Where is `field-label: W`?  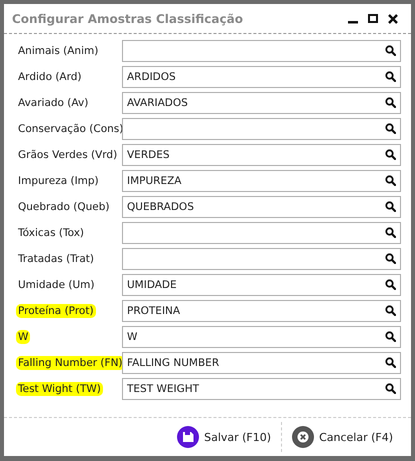 field-label: W is located at coordinates (23, 337).